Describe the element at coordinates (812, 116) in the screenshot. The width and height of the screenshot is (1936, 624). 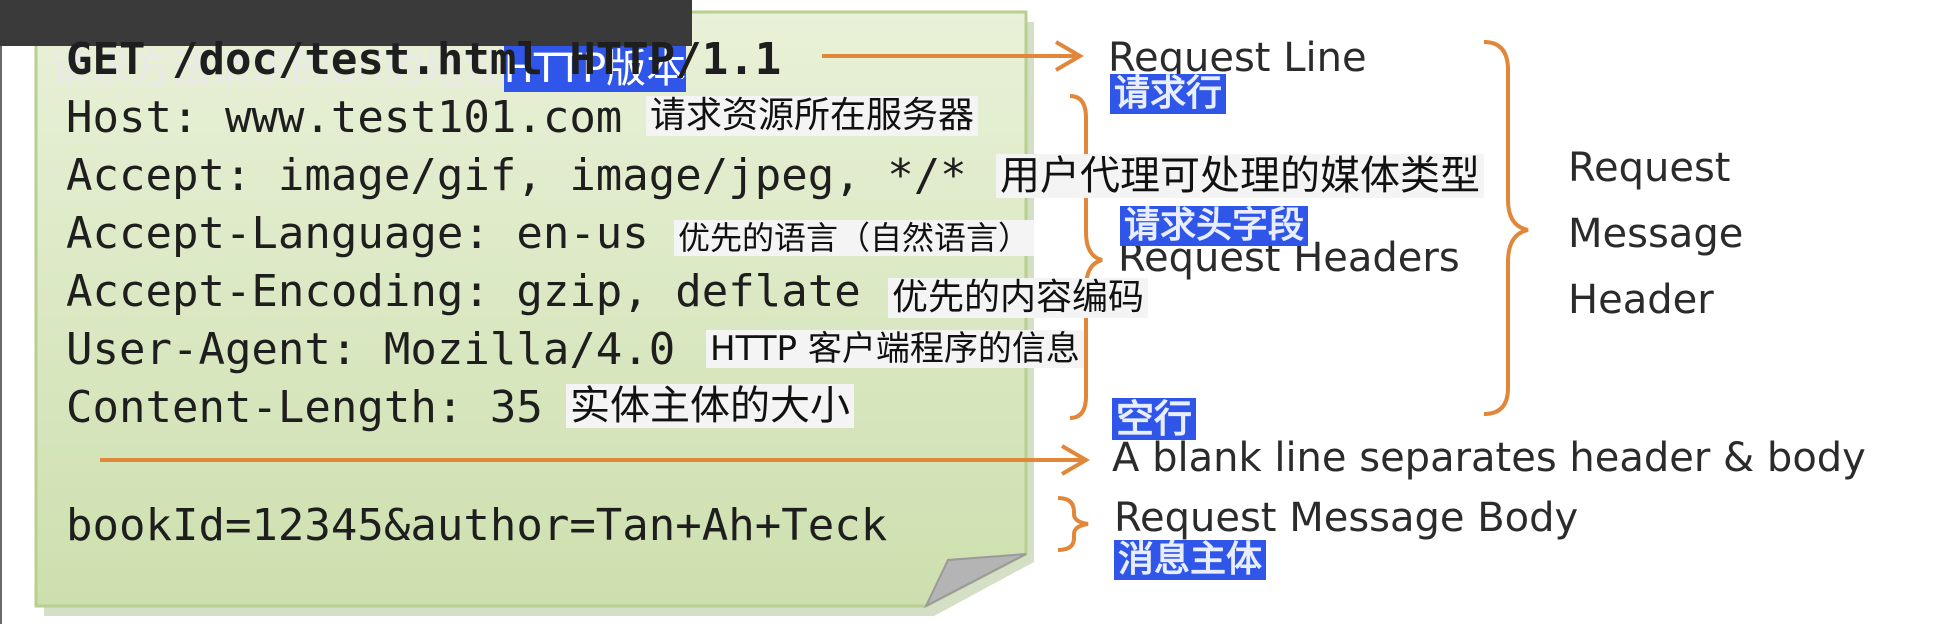
I see `note-host: 请求资源所在服务器` at that location.